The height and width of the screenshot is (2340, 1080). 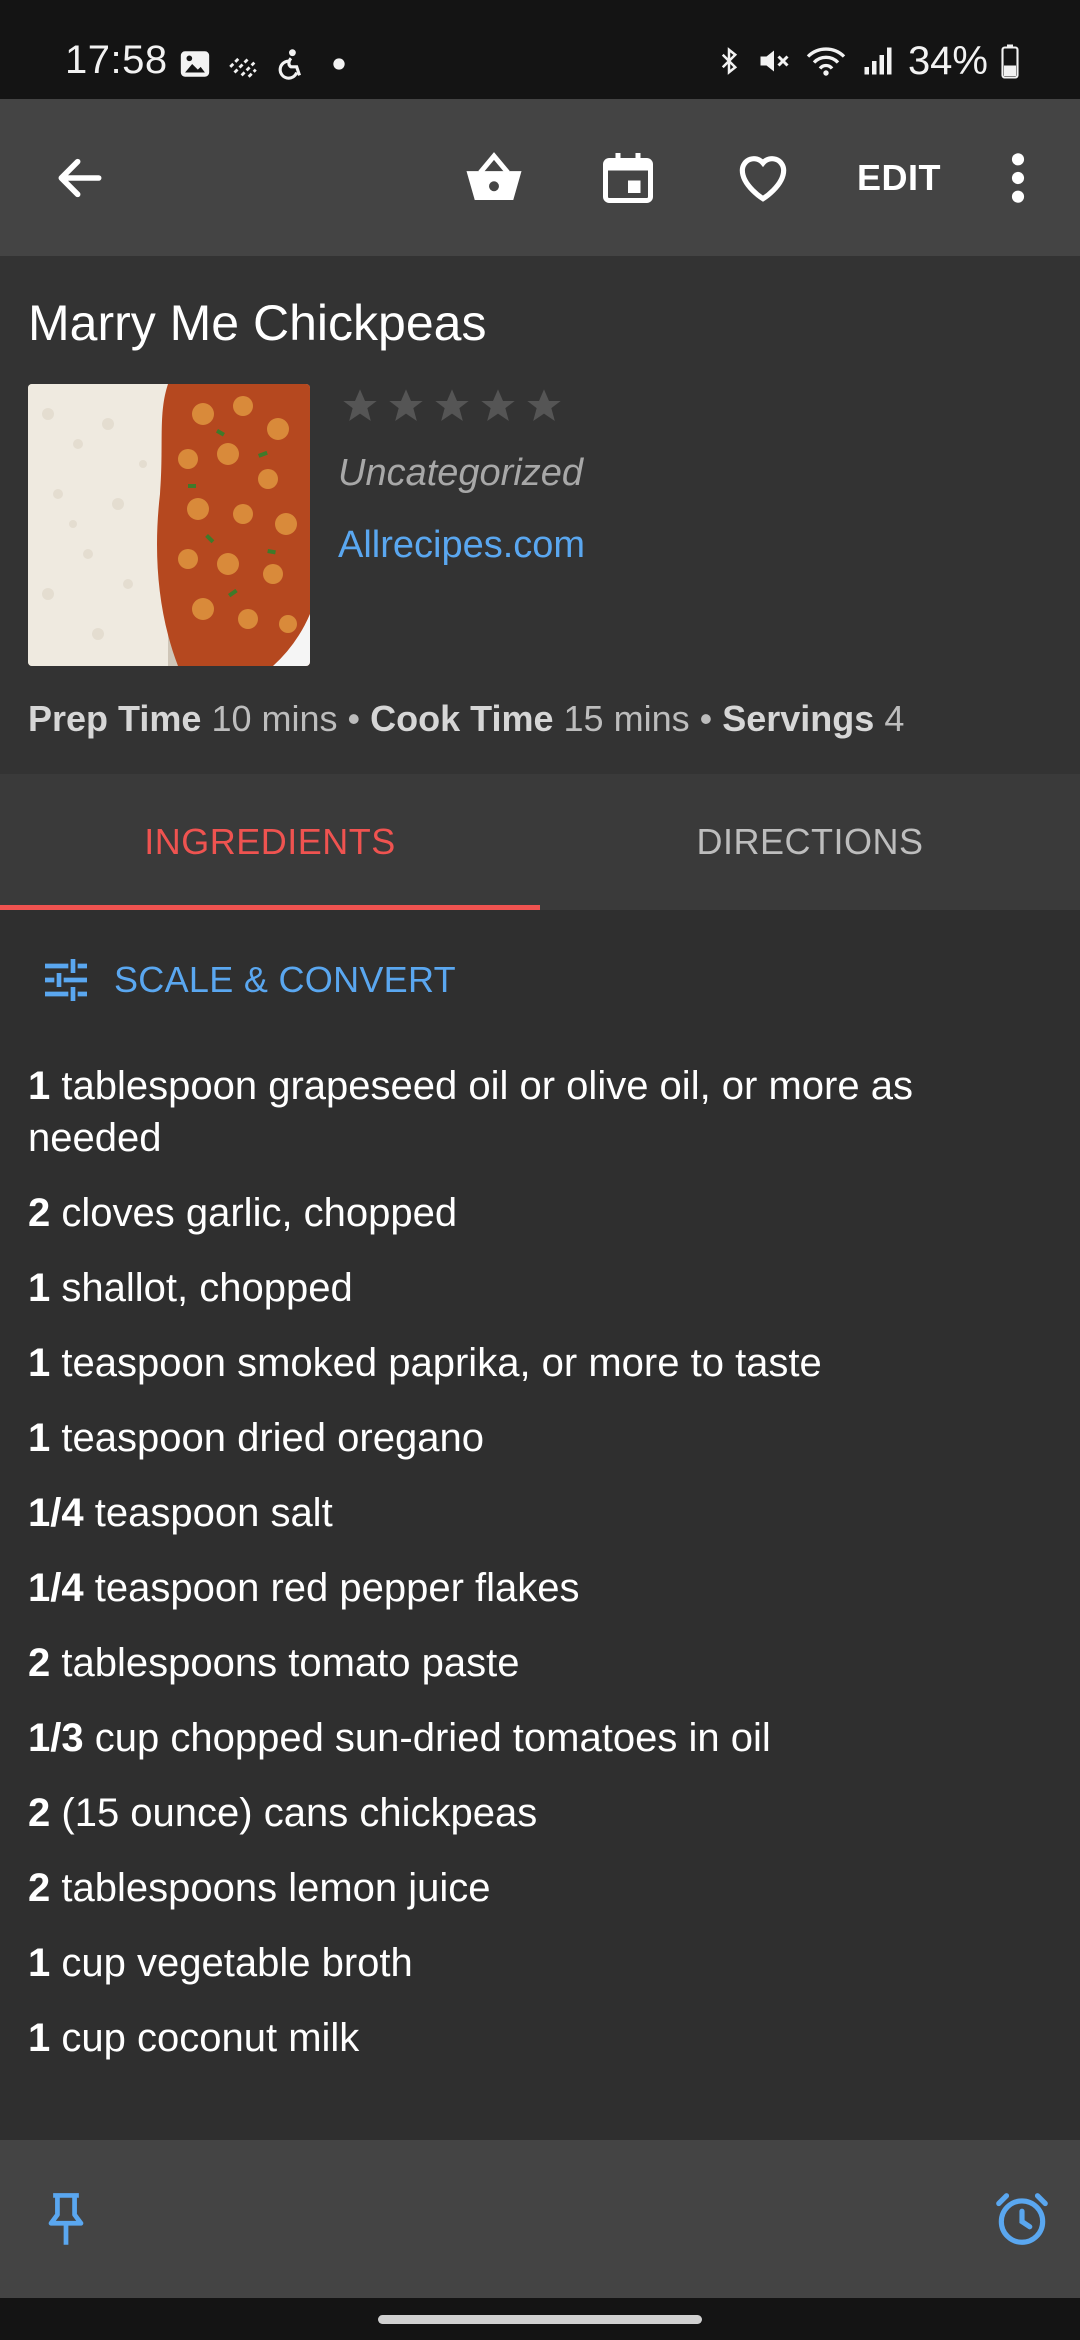 I want to click on edit-label: EDIT, so click(x=898, y=177).